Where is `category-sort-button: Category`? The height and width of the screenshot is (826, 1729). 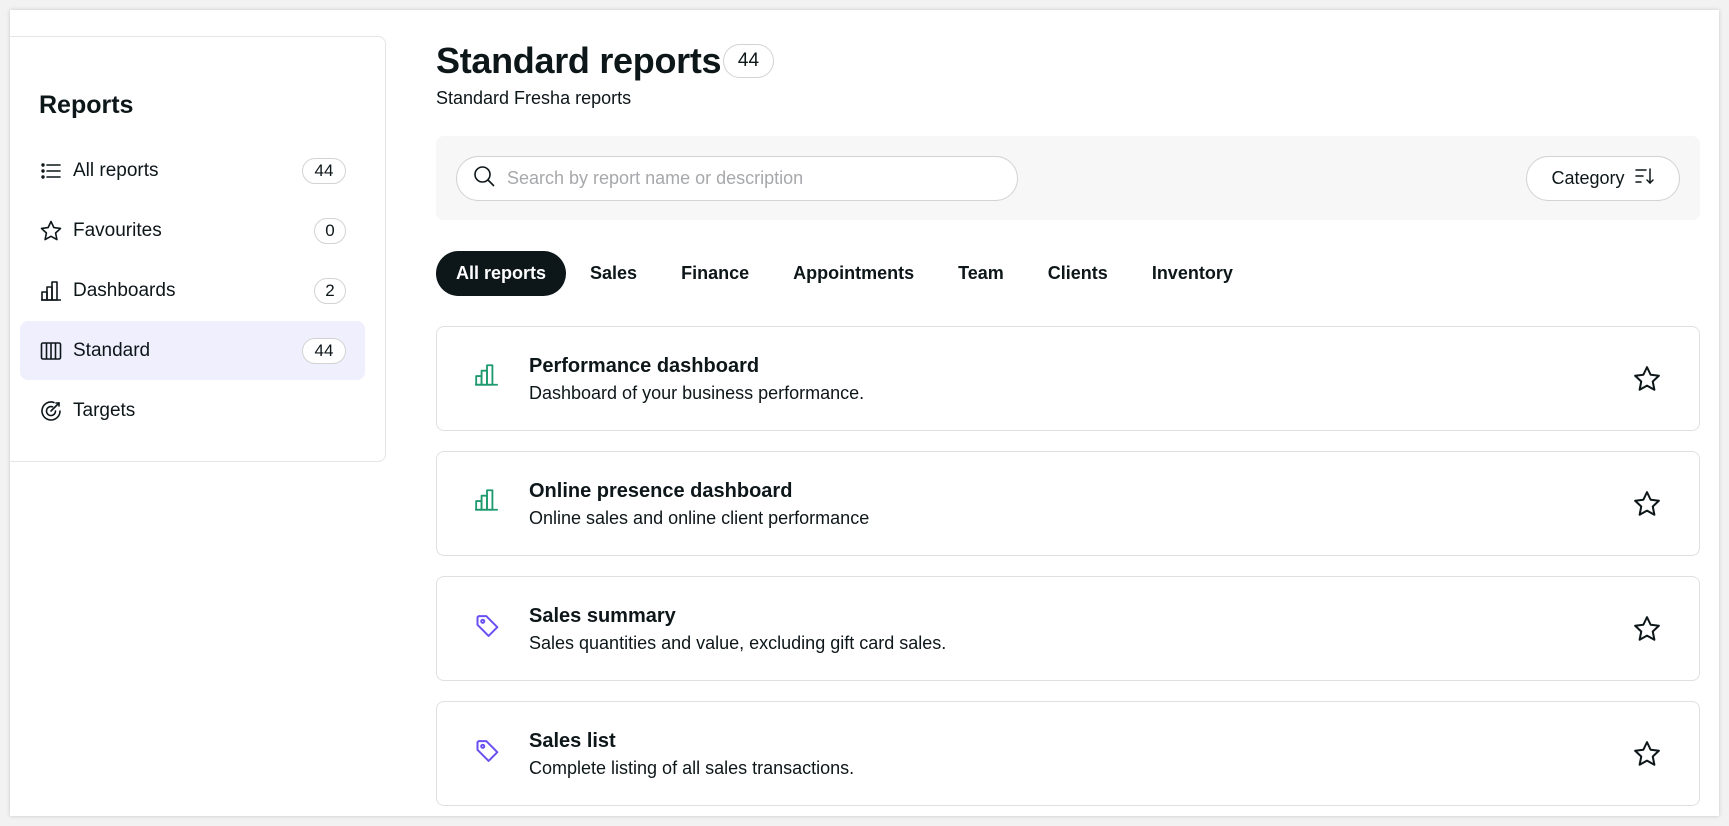
category-sort-button: Category is located at coordinates (1603, 178).